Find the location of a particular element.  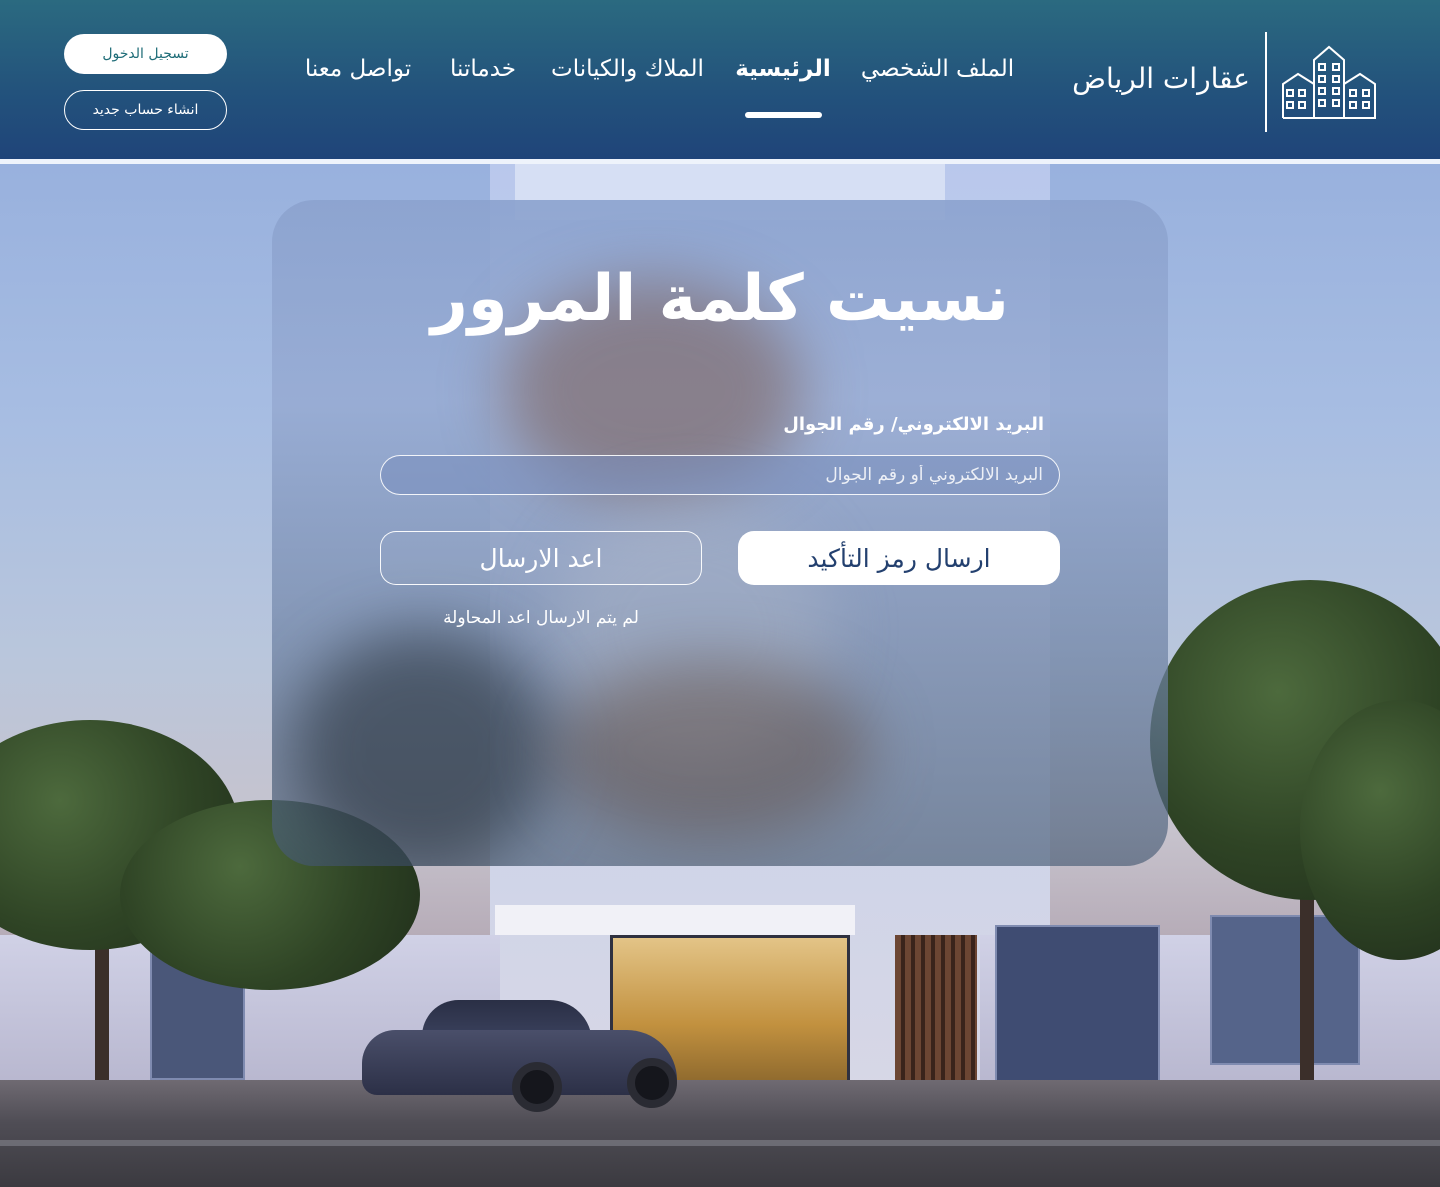

balcony-slab is located at coordinates (675, 920).